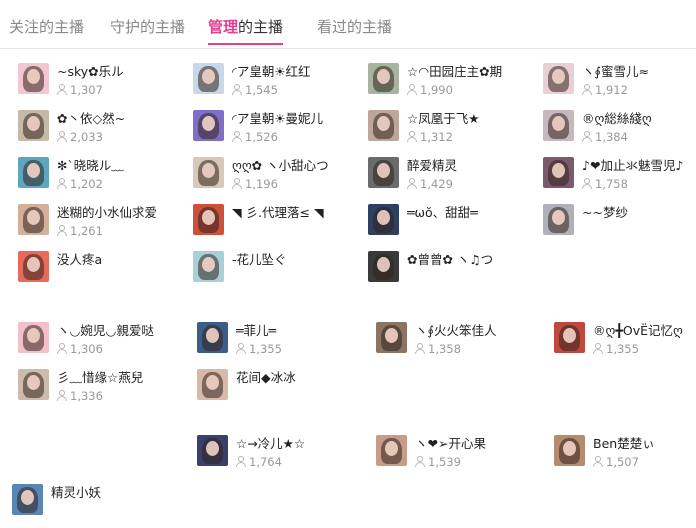 This screenshot has height=528, width=696. I want to click on anchor-name: ヽ∮蜜雪儿≈, so click(615, 72).